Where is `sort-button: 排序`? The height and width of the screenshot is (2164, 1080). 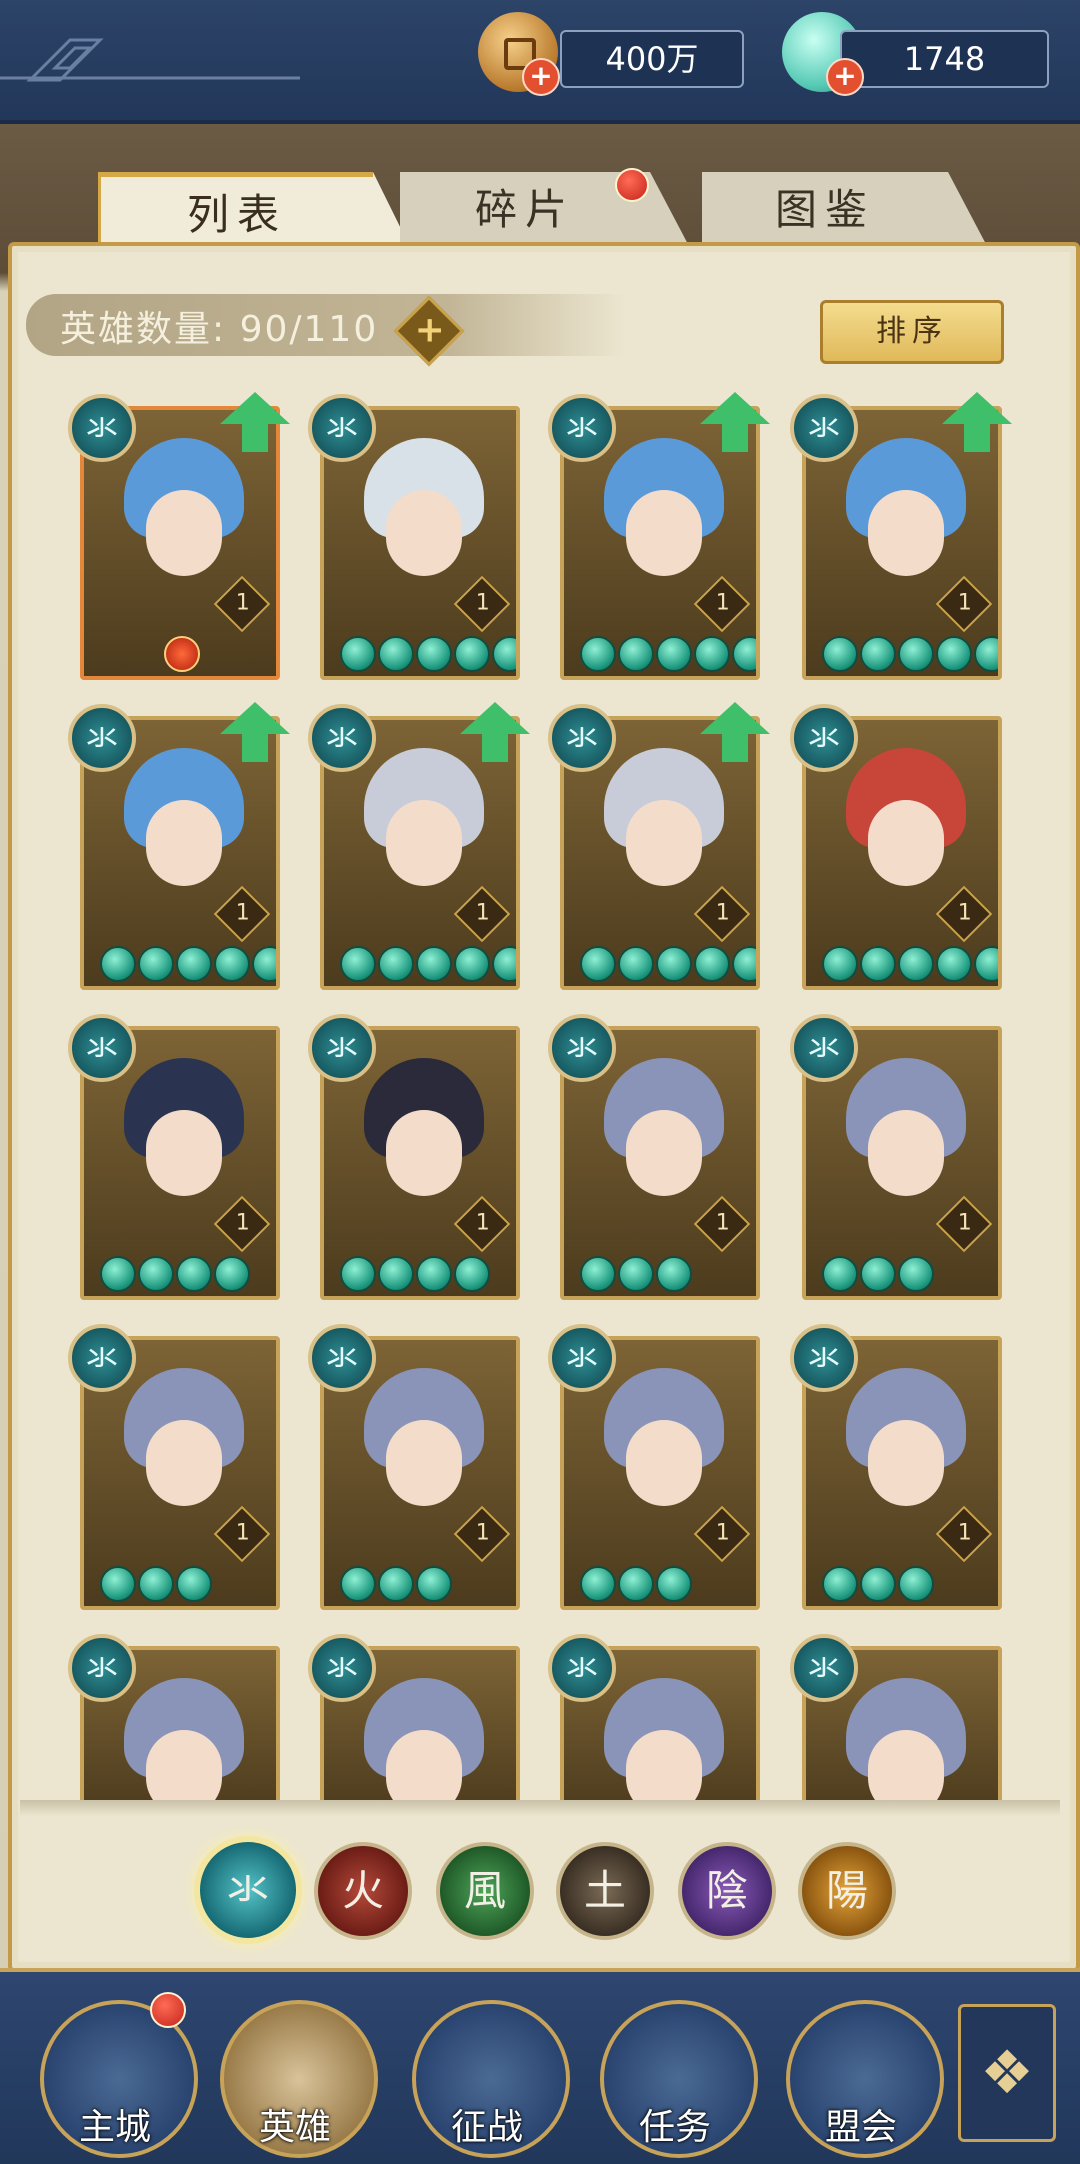 sort-button: 排序 is located at coordinates (912, 332).